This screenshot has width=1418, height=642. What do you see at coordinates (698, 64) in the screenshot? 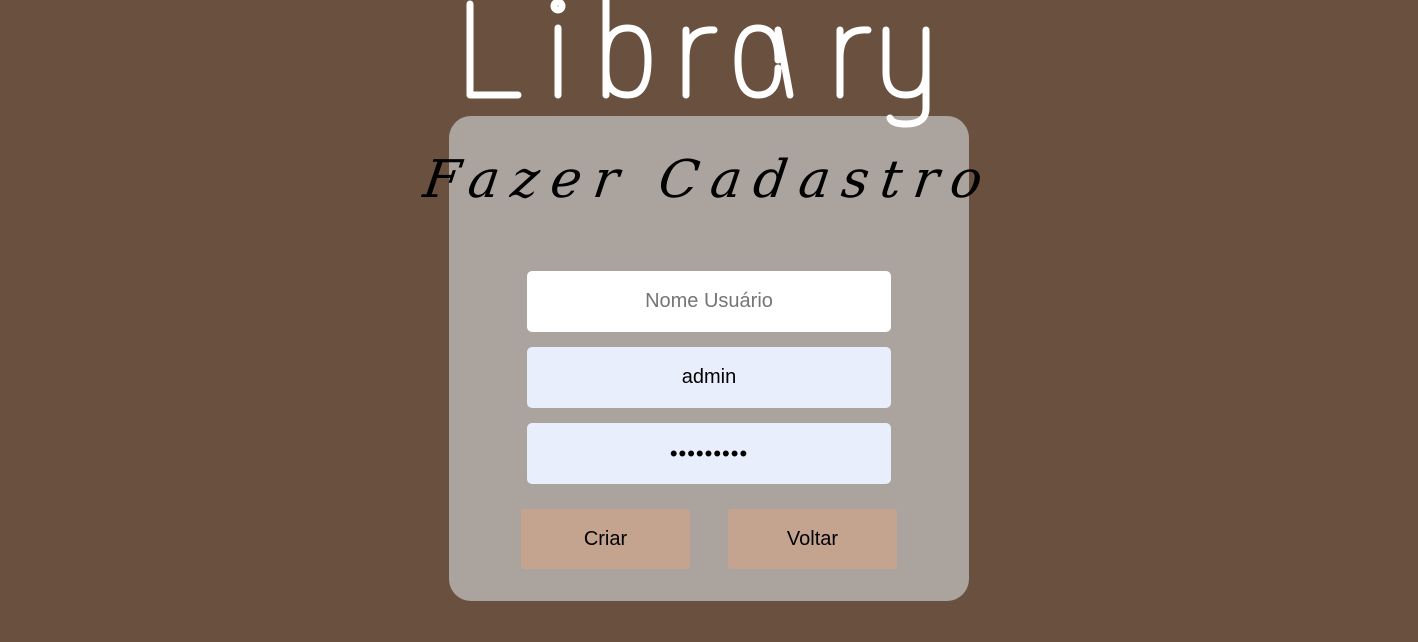
I see `library-logo` at bounding box center [698, 64].